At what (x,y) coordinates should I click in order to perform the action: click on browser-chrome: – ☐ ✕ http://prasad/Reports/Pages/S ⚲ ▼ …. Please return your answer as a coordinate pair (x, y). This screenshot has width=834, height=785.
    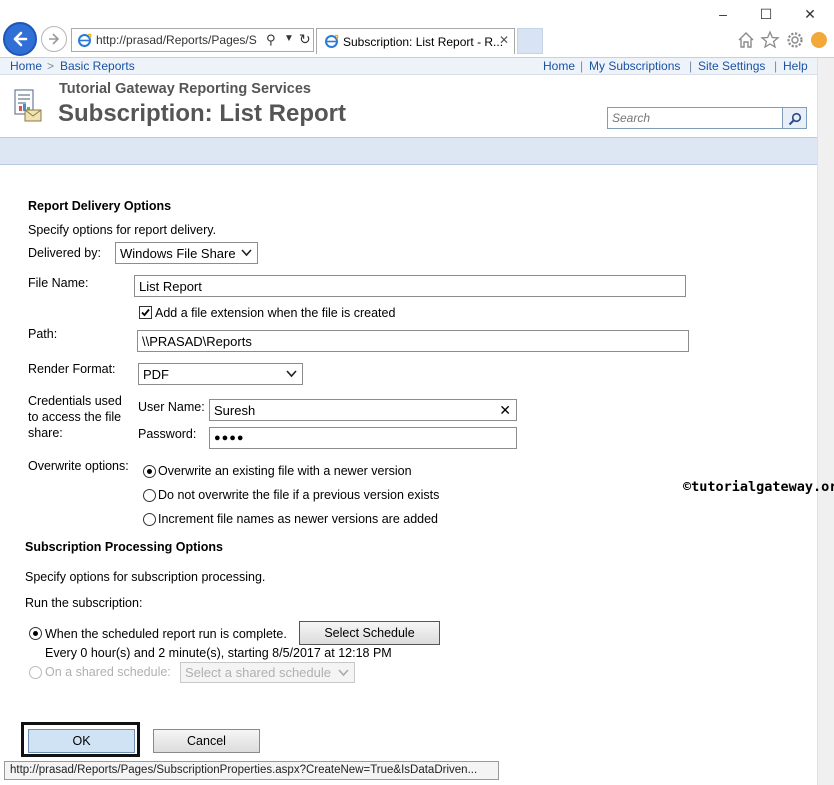
    Looking at the image, I should click on (417, 29).